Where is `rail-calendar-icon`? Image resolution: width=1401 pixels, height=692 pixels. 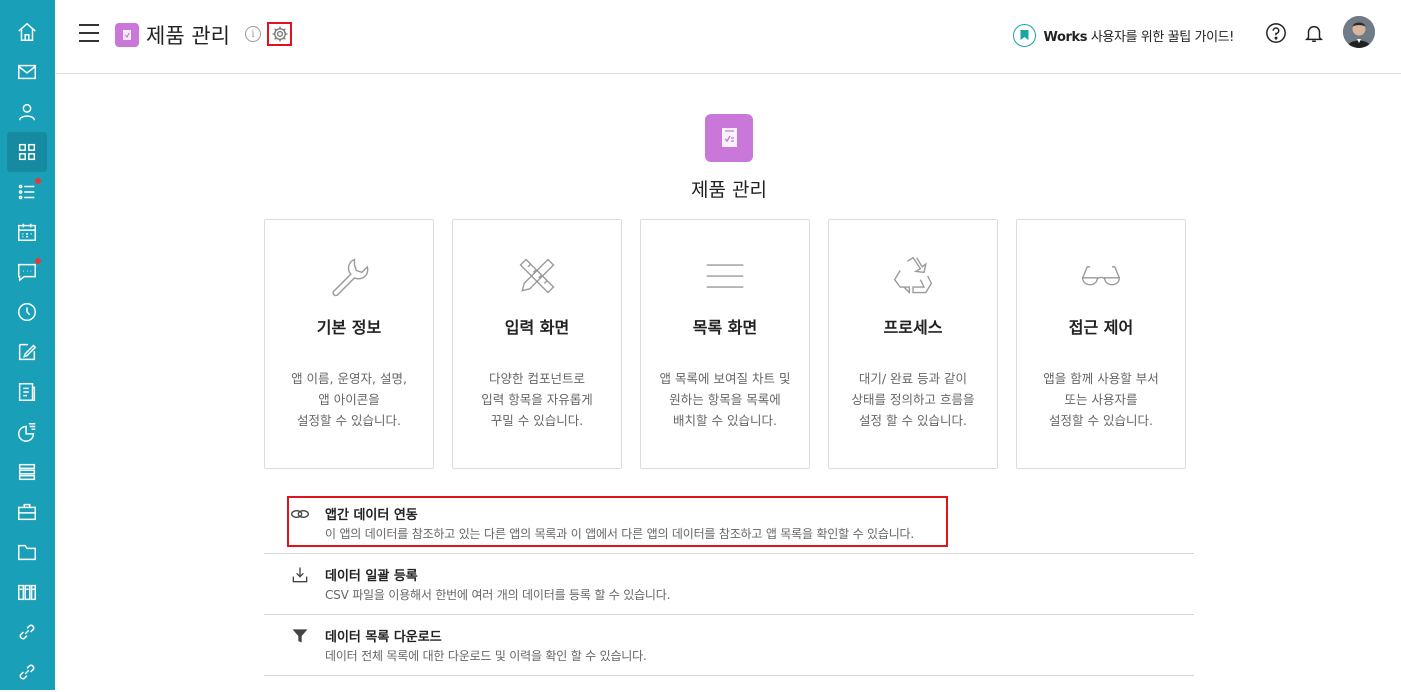 rail-calendar-icon is located at coordinates (27, 232).